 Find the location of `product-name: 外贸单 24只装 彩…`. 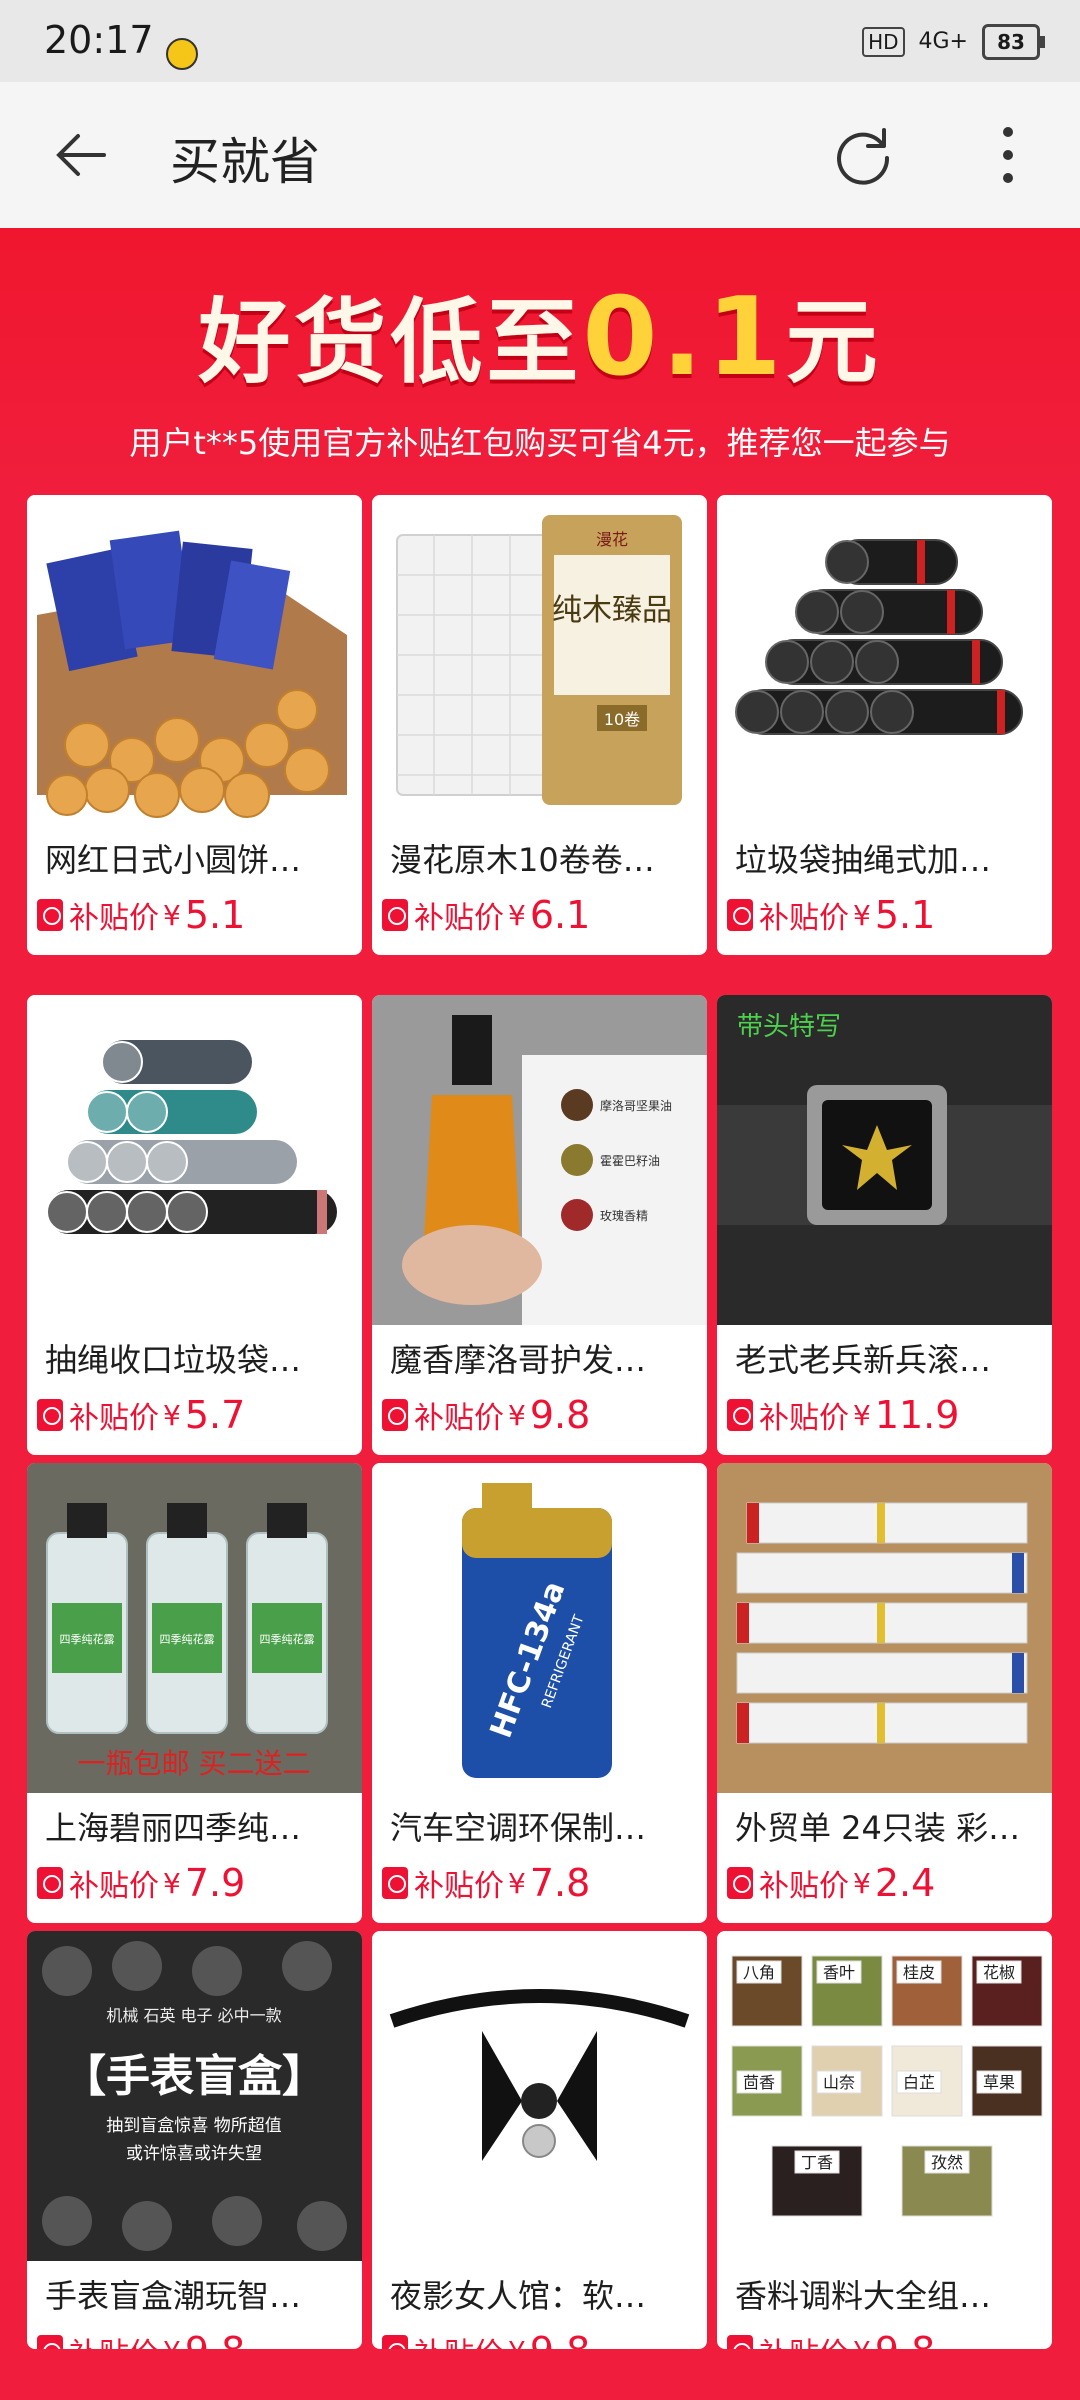

product-name: 外贸单 24只装 彩… is located at coordinates (878, 1828).